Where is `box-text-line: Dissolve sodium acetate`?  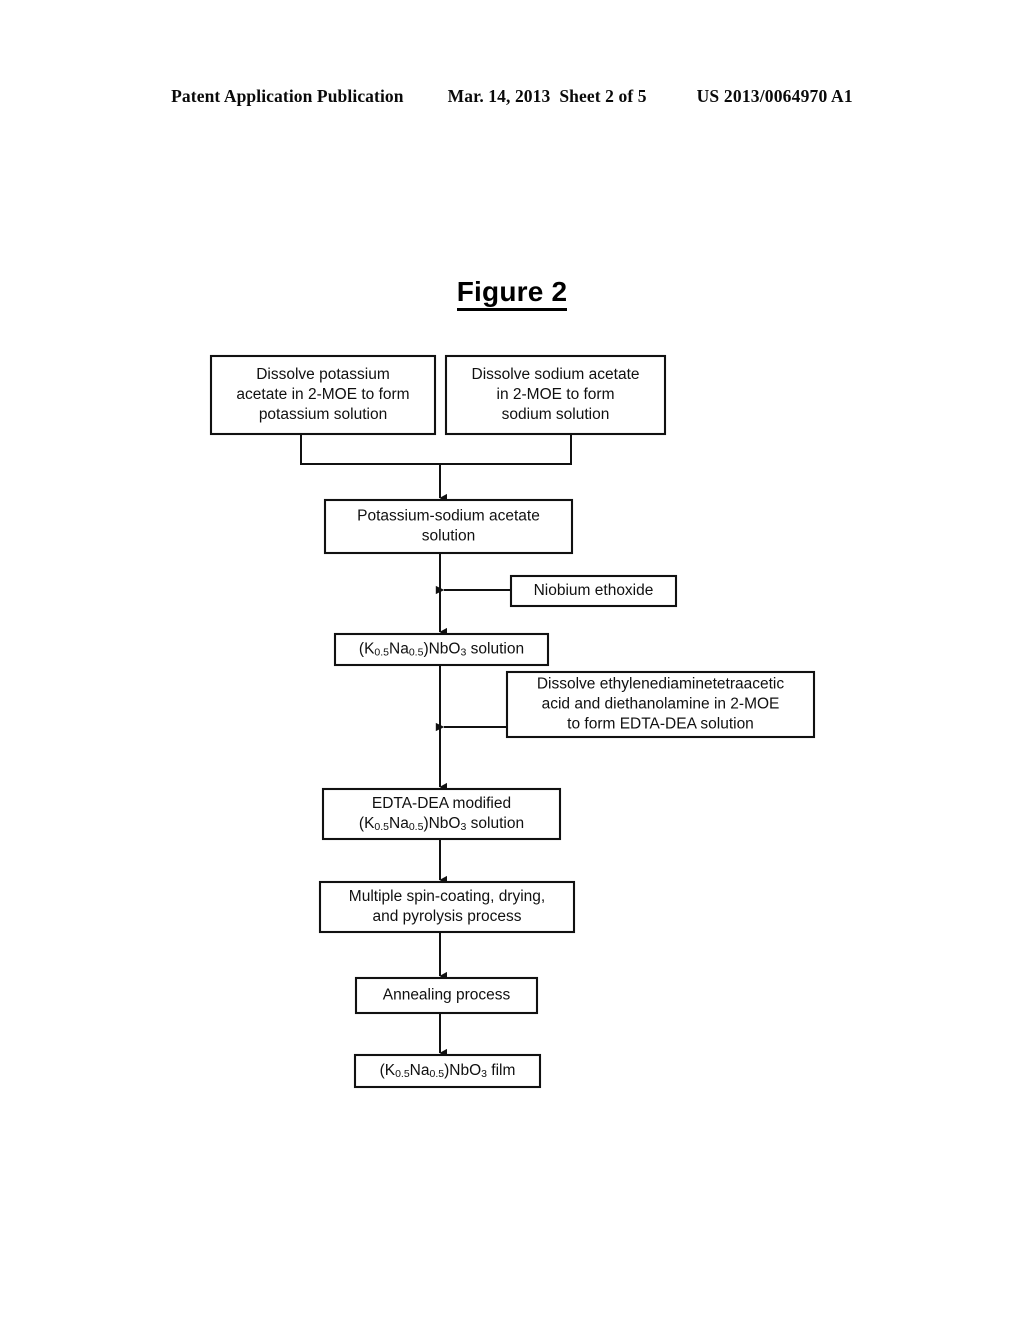
box-text-line: Dissolve sodium acetate is located at coordinates (556, 374).